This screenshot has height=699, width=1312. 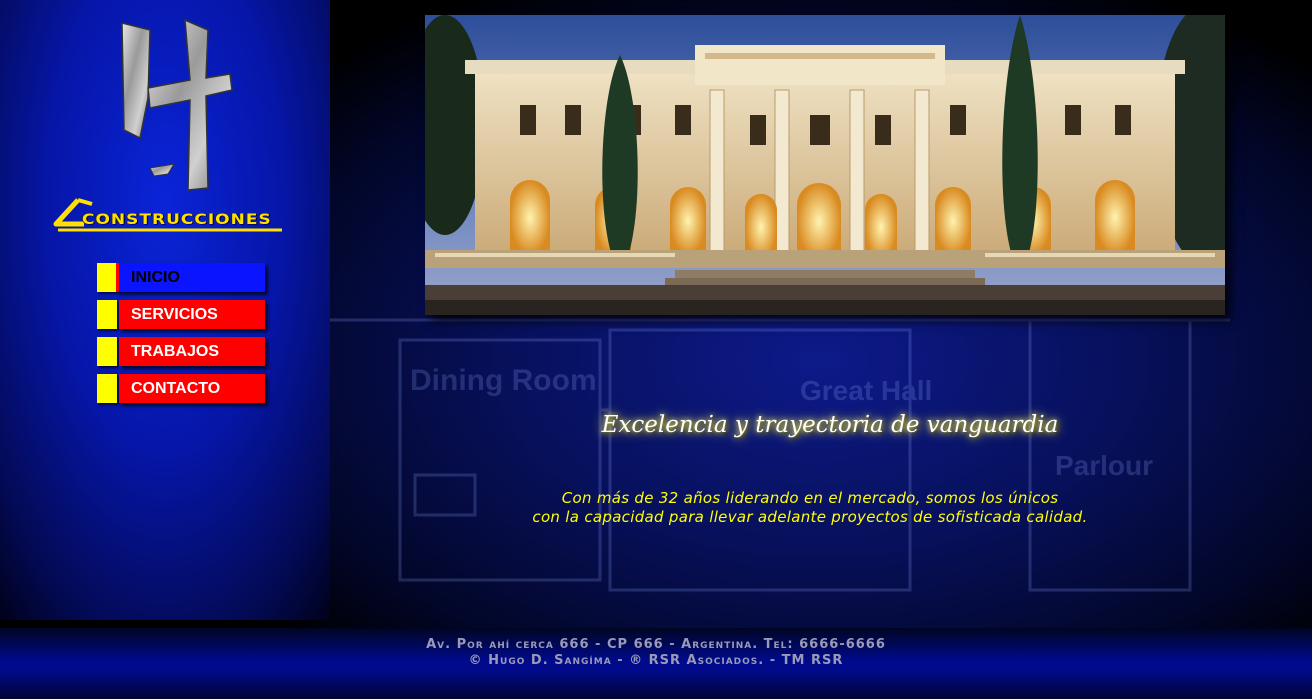 I want to click on menu-item-contacto: CONTACTO, so click(x=183, y=388).